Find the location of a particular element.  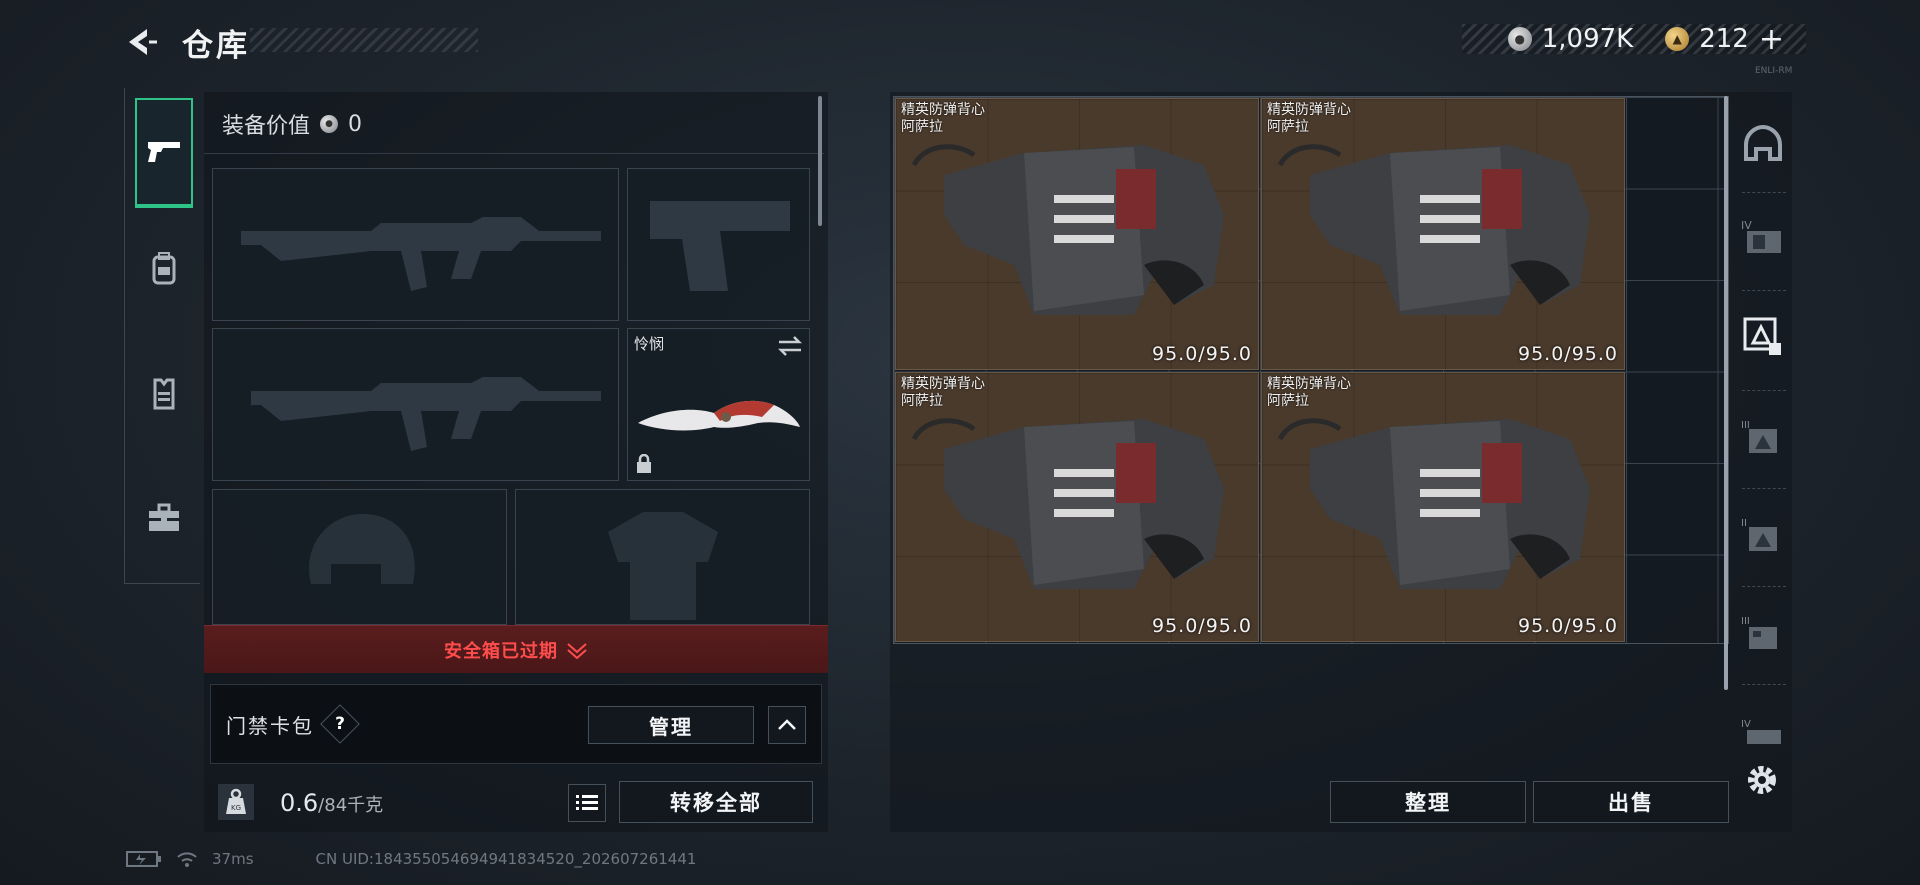

tab-chest-rig is located at coordinates (164, 393).